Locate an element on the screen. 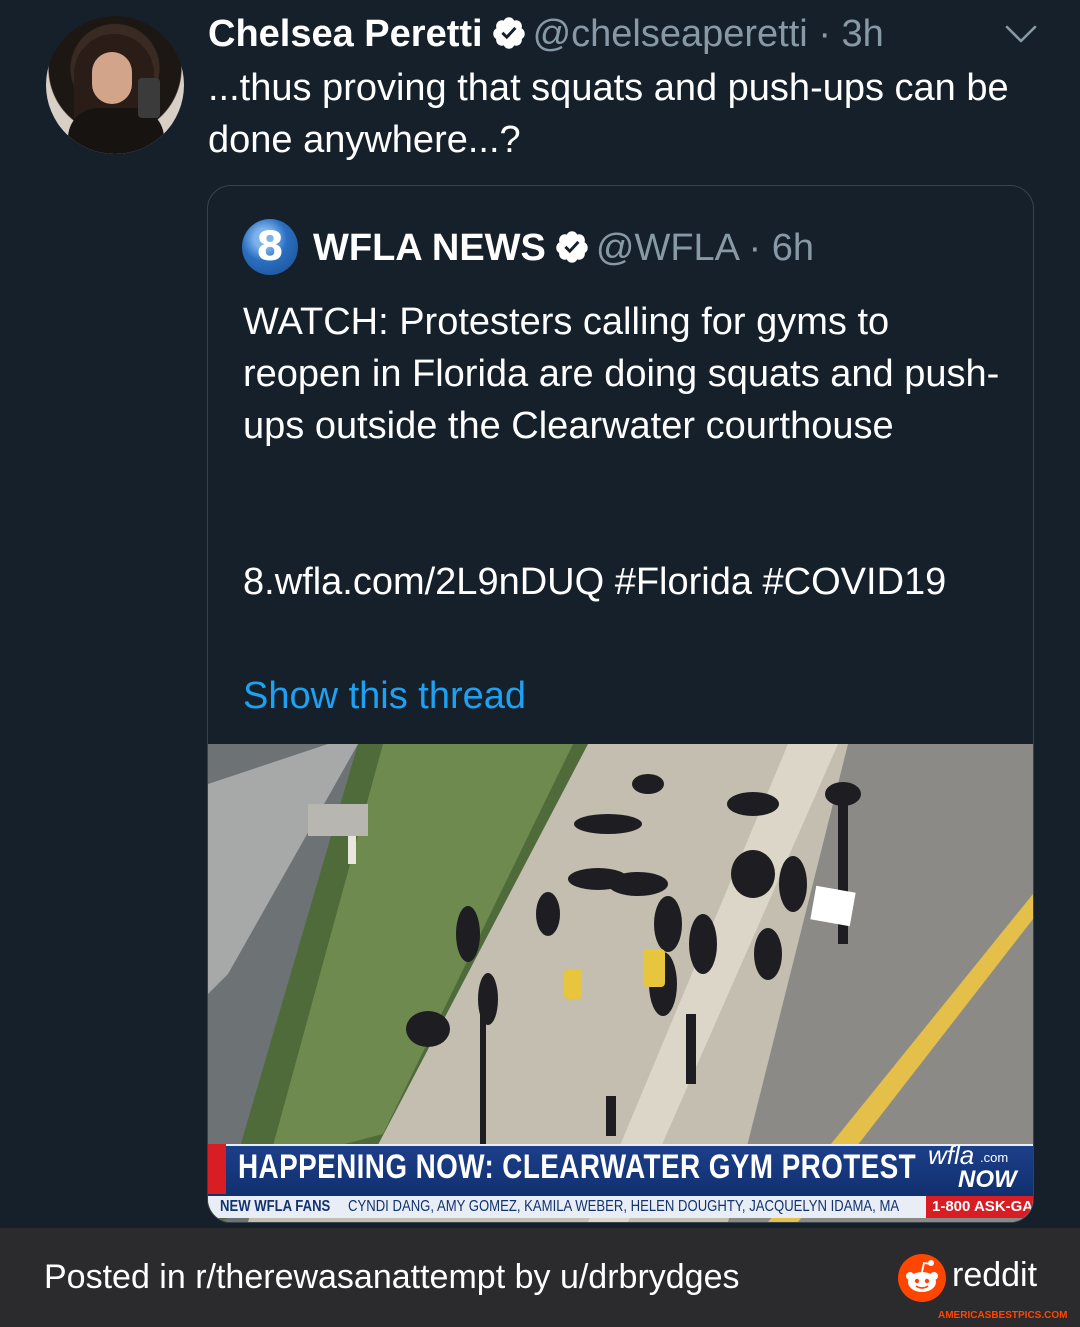 The width and height of the screenshot is (1080, 1327). ticker-phone: 1-800 ASK-GAR is located at coordinates (979, 1207).